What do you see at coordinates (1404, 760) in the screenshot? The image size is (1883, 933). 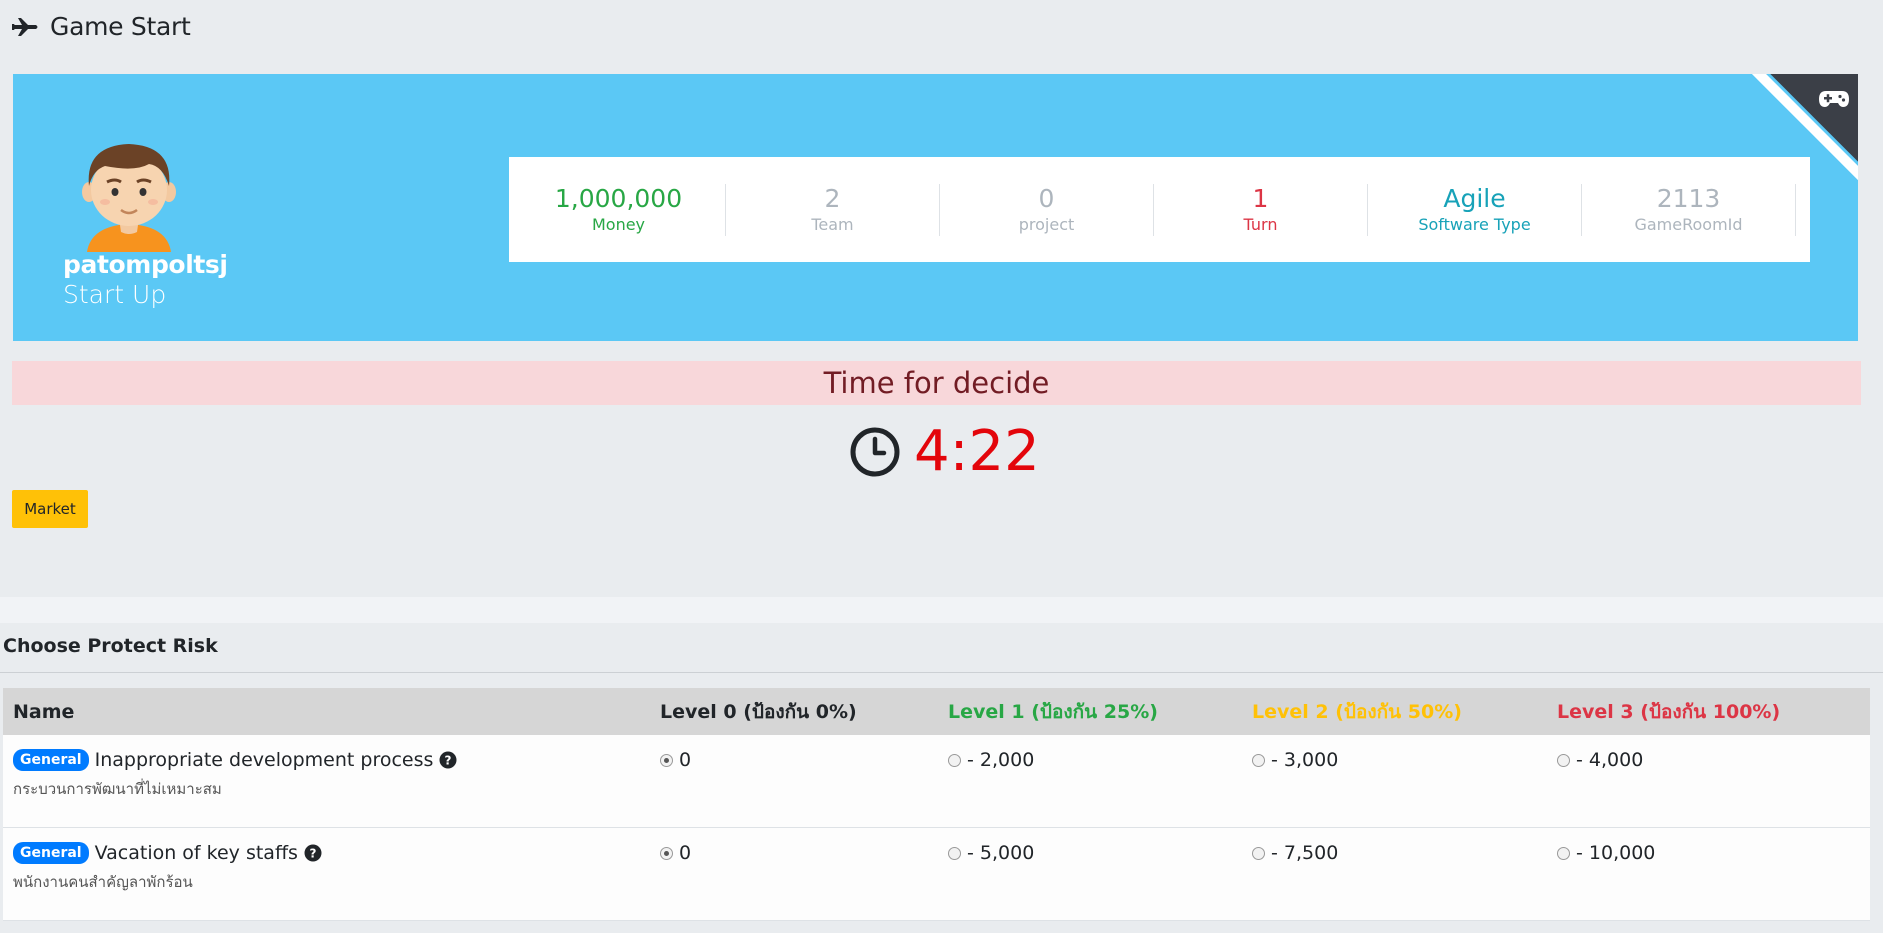 I see `risk-option-level2: - 3,000` at bounding box center [1404, 760].